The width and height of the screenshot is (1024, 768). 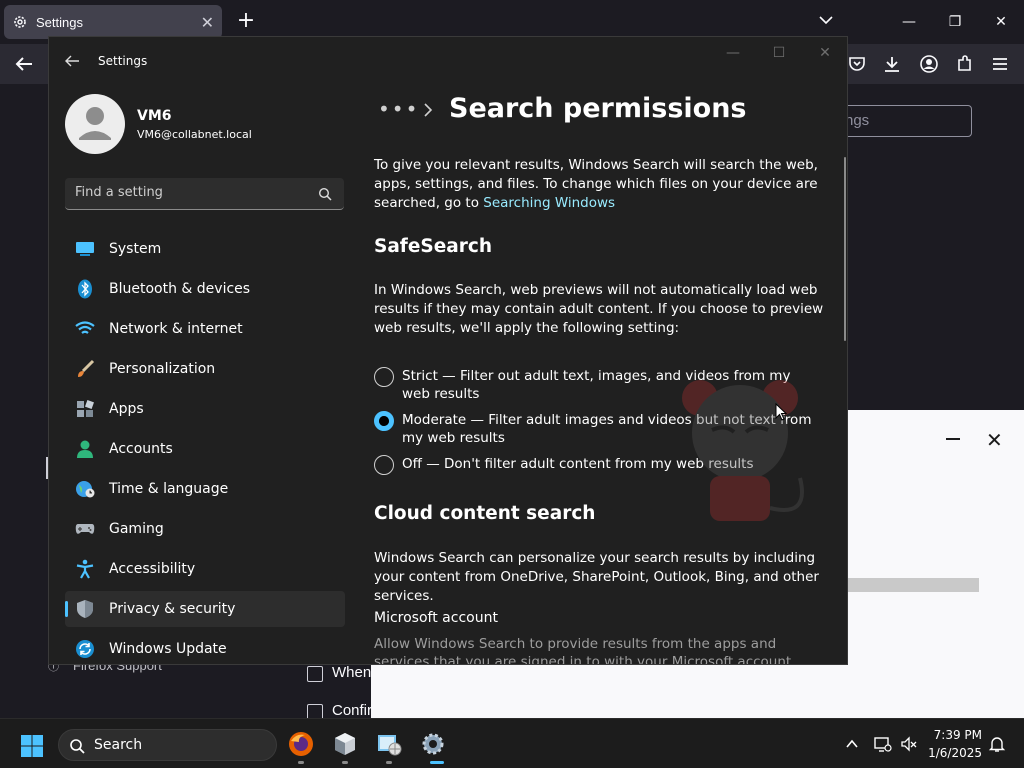 What do you see at coordinates (448, 61) in the screenshot?
I see `settings-titlebar: Settings — ☐ ✕` at bounding box center [448, 61].